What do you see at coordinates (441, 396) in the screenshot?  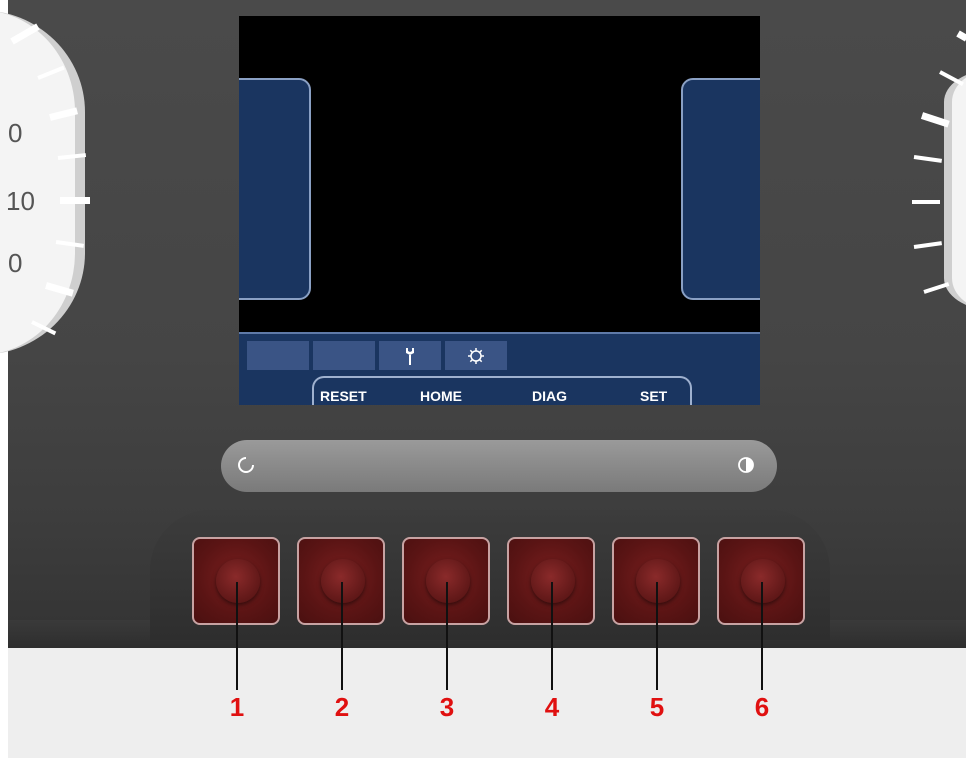 I see `softkey-home: HOME` at bounding box center [441, 396].